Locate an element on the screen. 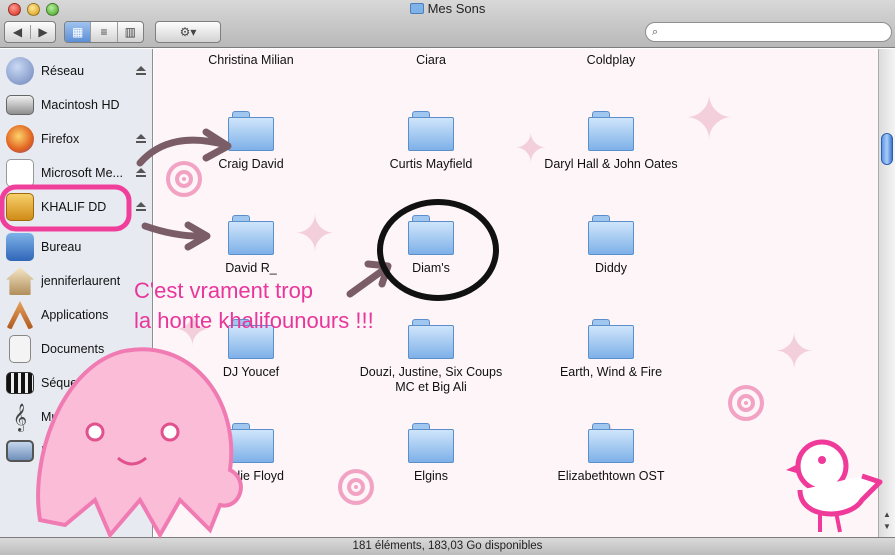  music-icon: 𝄞 is located at coordinates (20, 417).